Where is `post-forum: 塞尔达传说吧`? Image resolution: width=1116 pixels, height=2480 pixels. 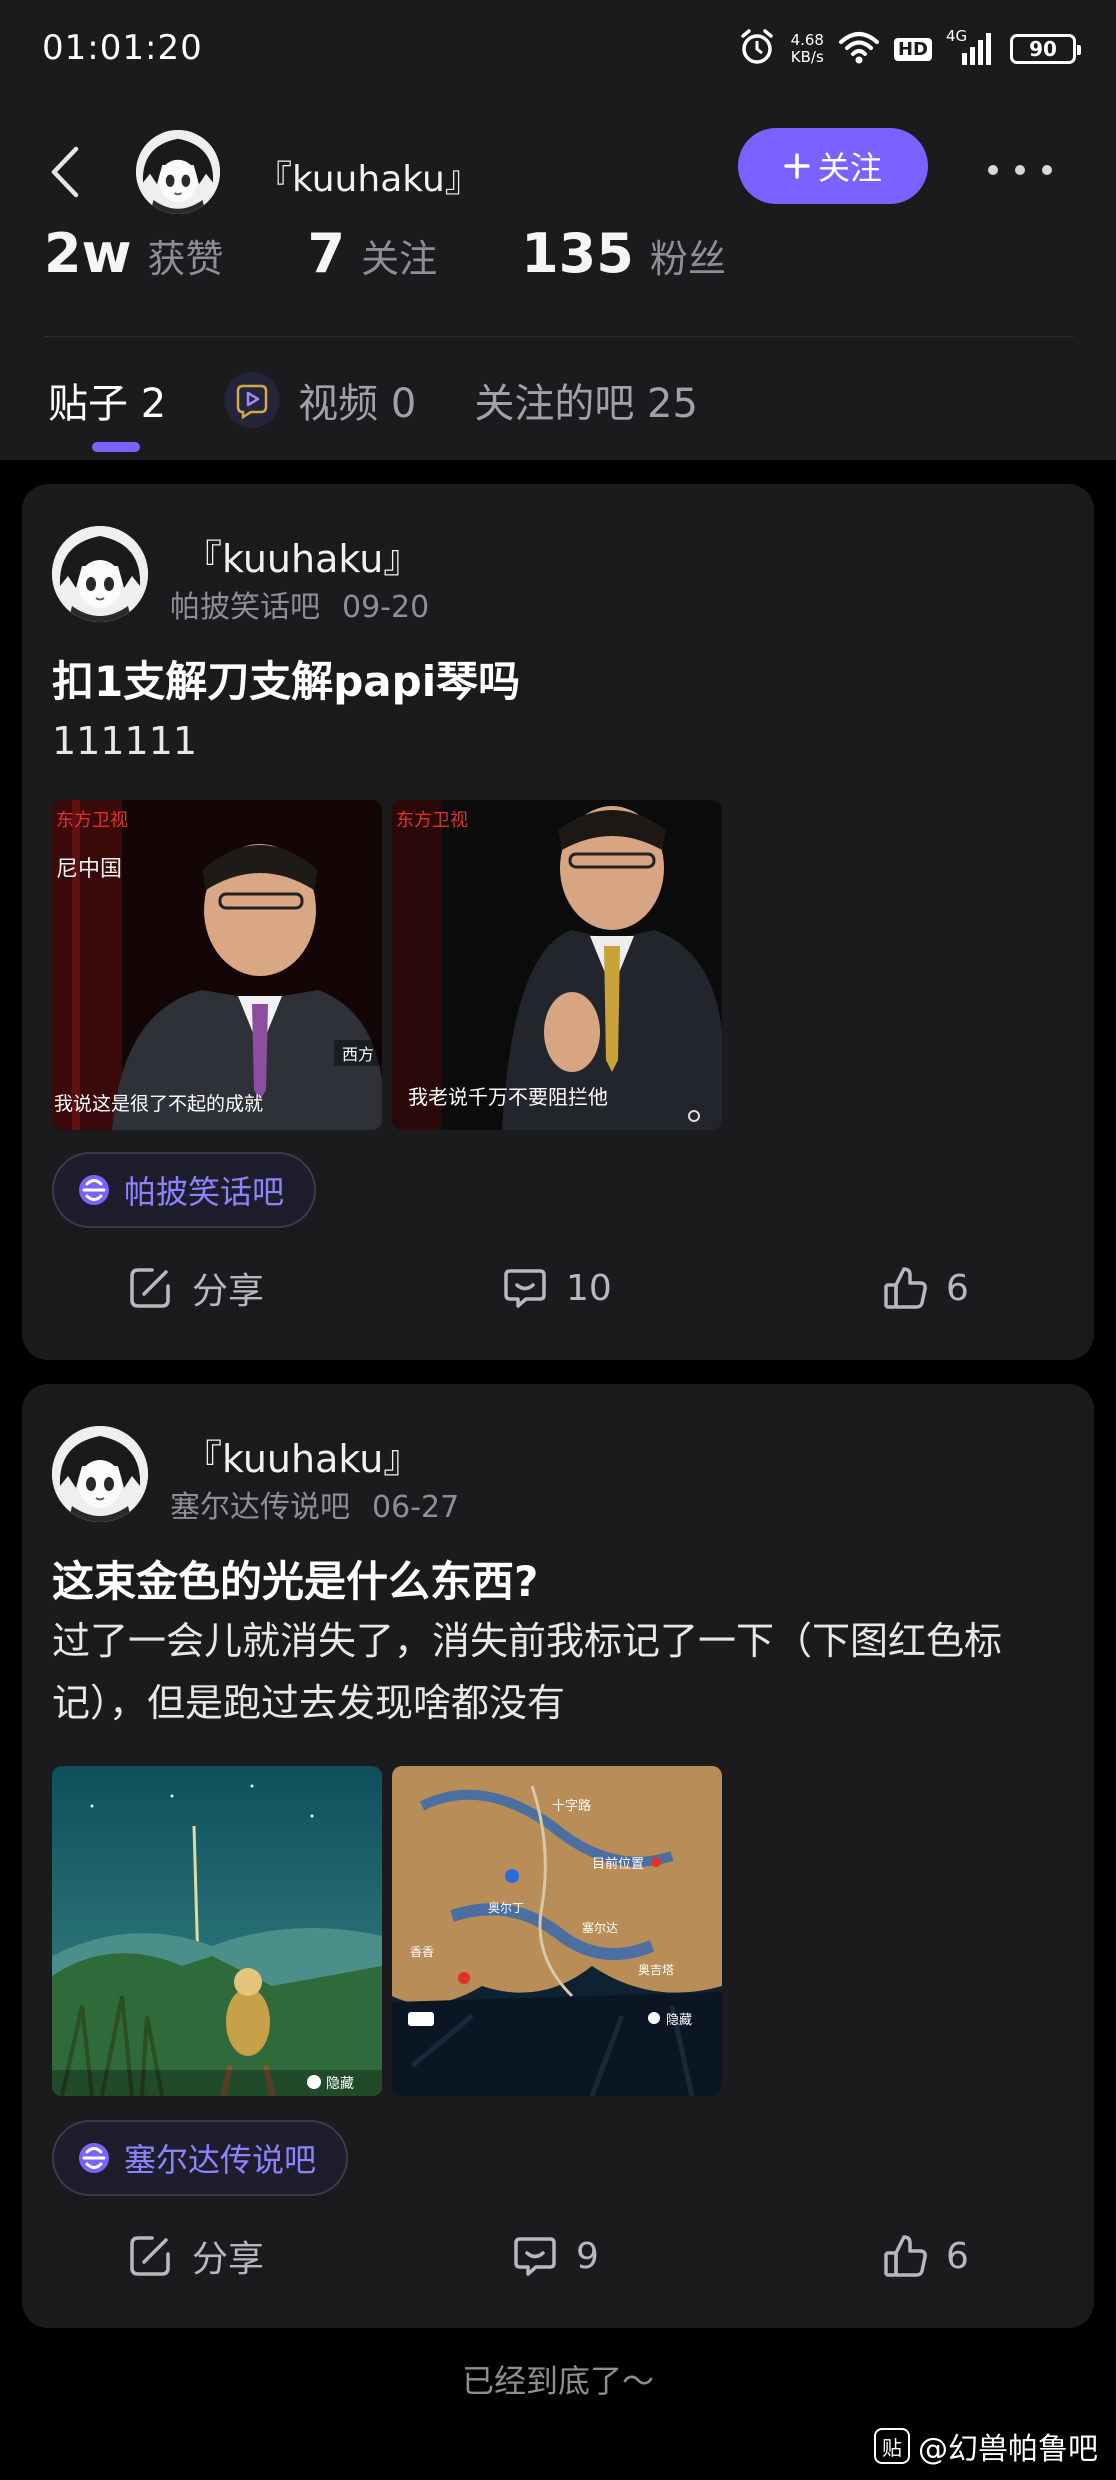 post-forum: 塞尔达传说吧 is located at coordinates (260, 1507).